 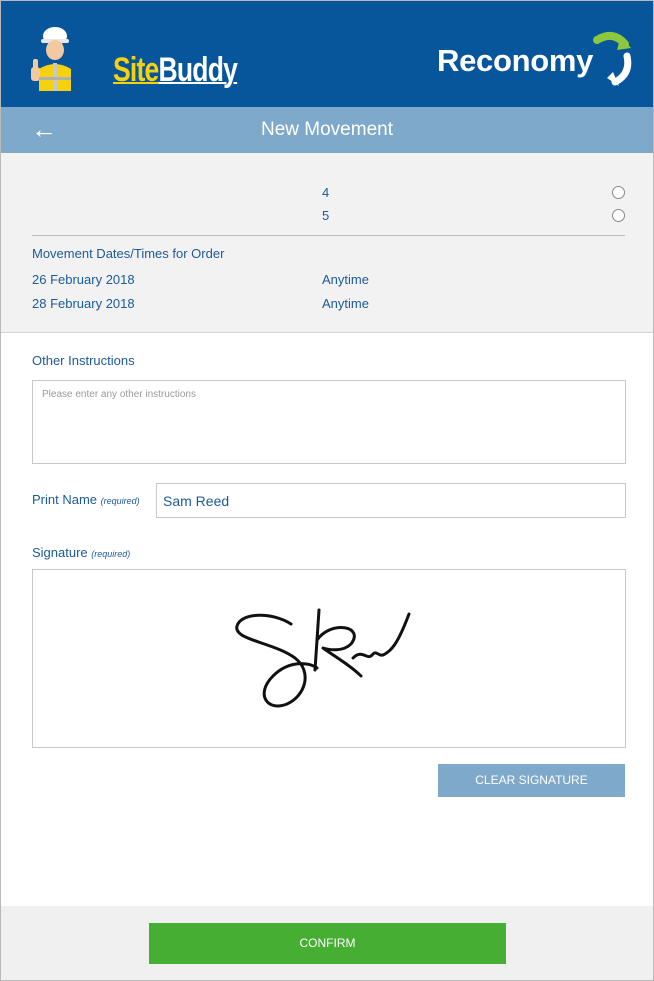 What do you see at coordinates (515, 60) in the screenshot?
I see `reconomy-logo-text: Reconomy` at bounding box center [515, 60].